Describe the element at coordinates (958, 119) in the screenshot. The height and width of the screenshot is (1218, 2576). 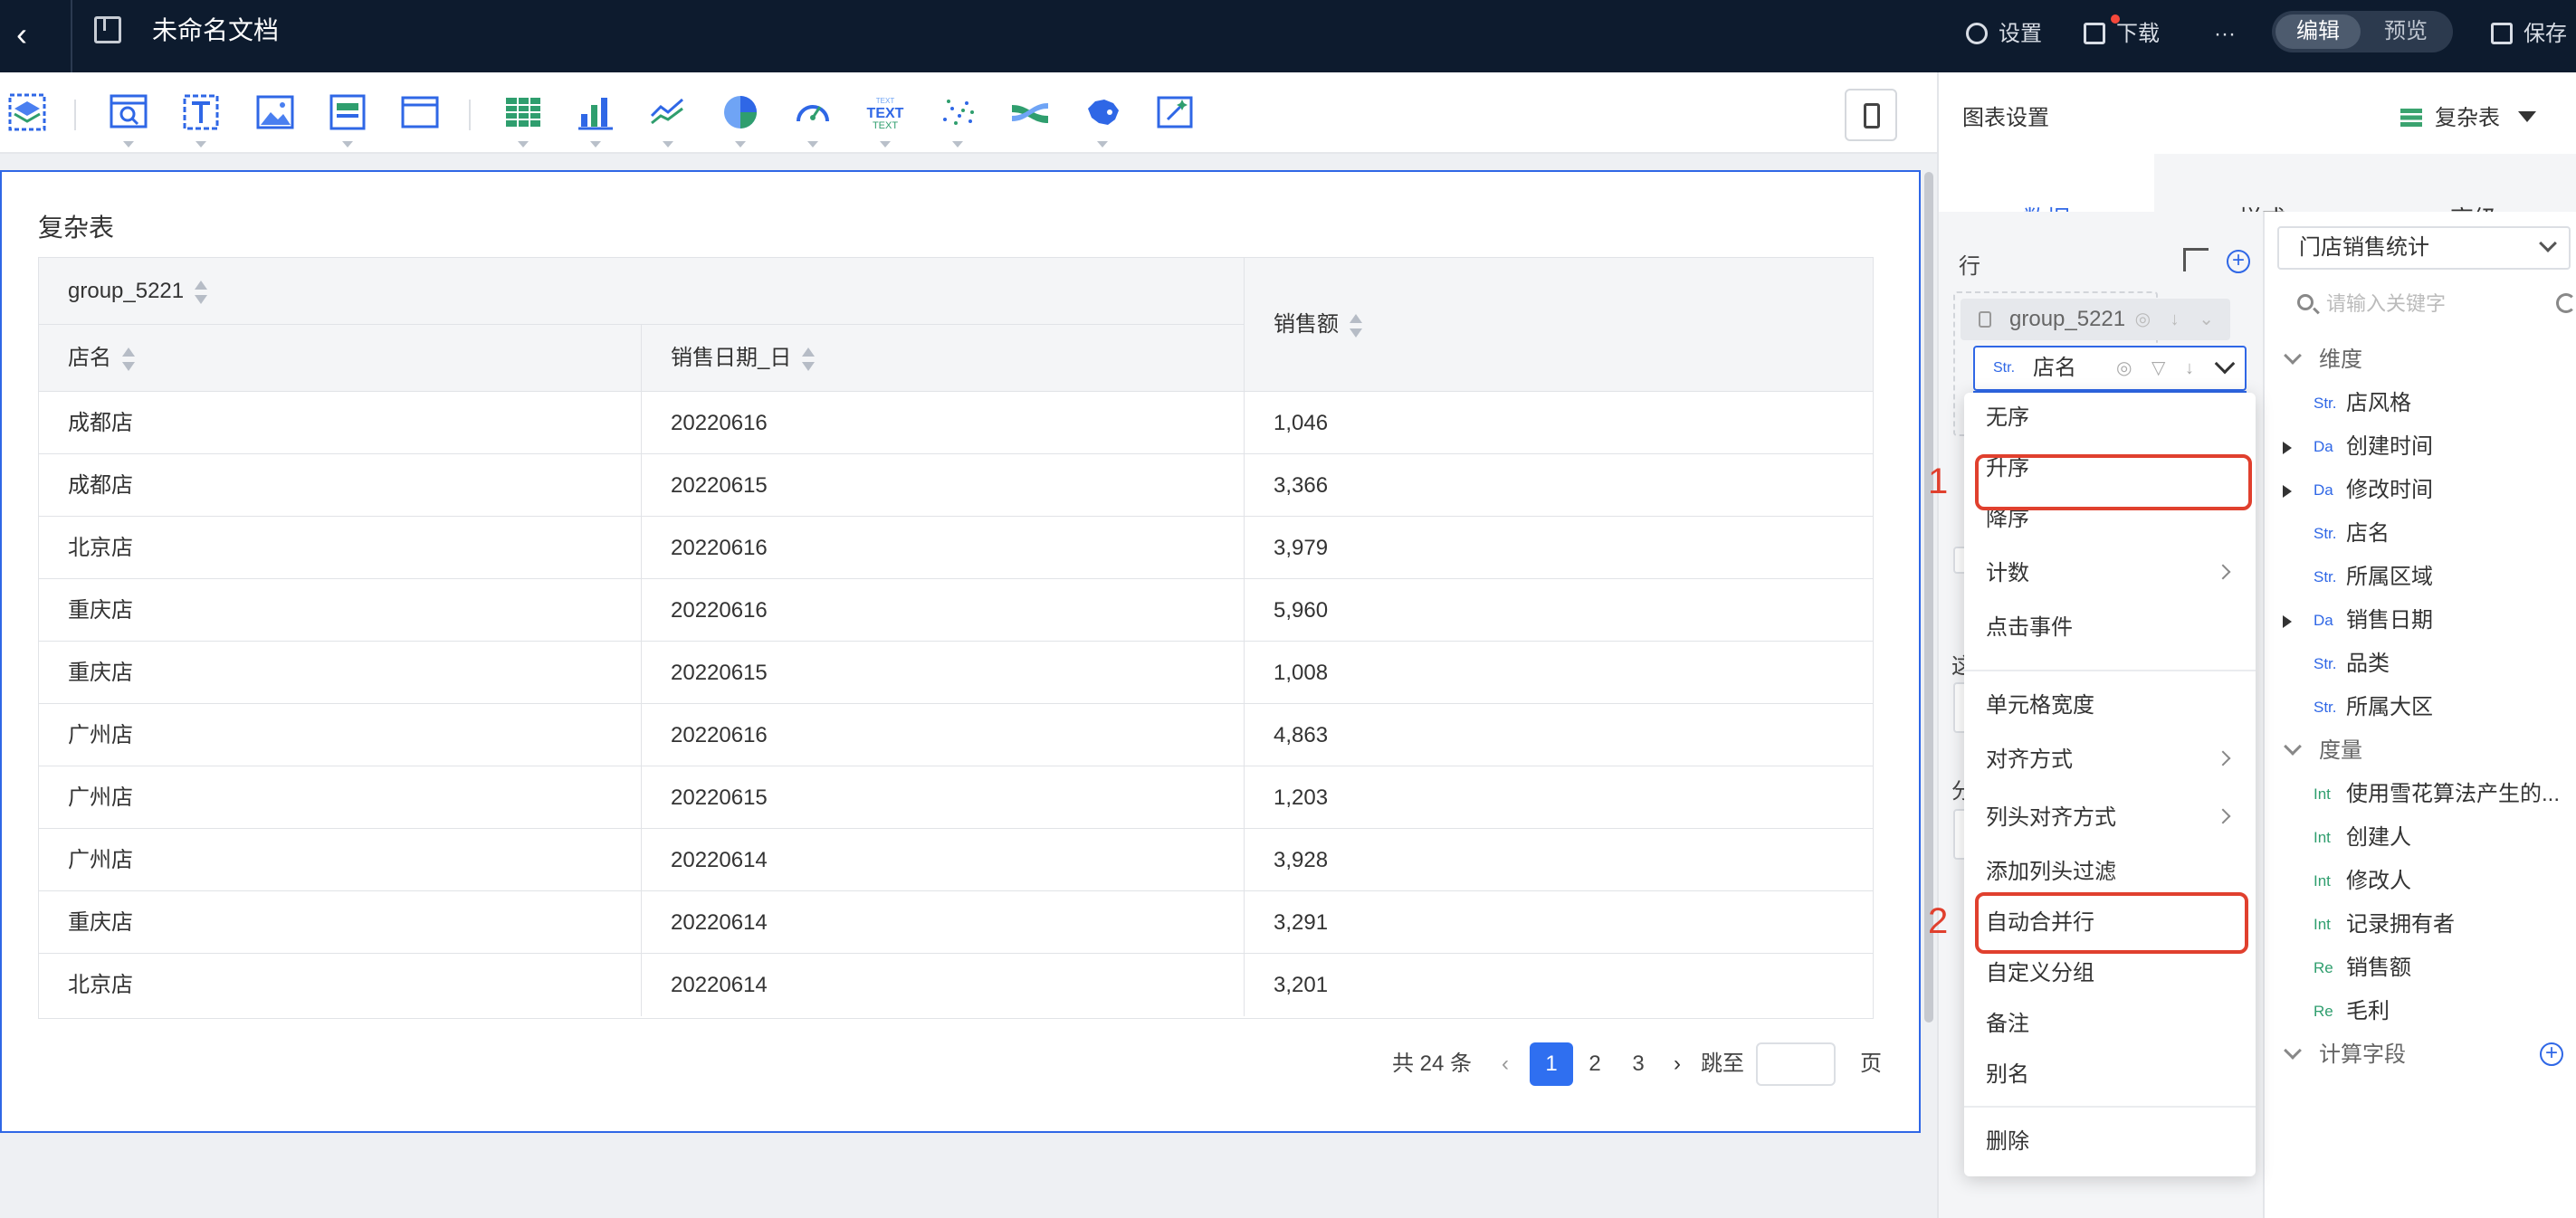
I see `scatter-tool` at that location.